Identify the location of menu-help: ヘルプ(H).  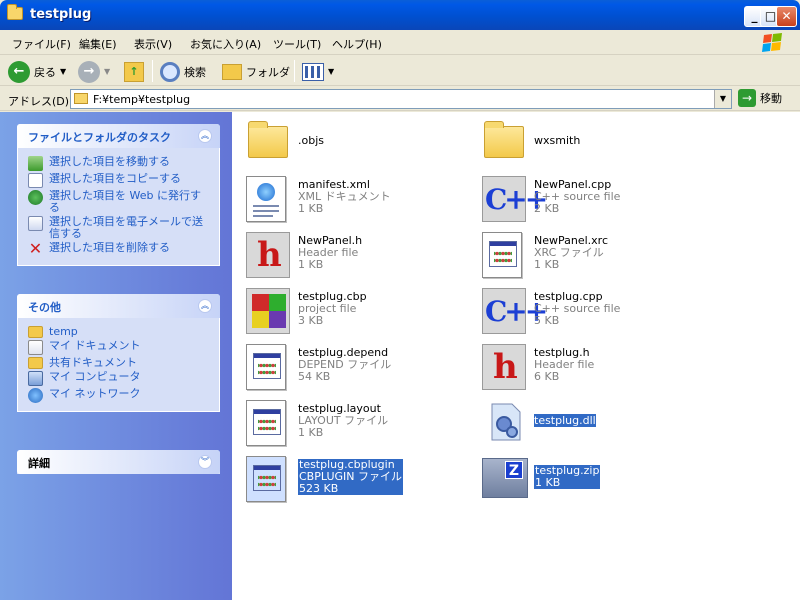
(357, 44).